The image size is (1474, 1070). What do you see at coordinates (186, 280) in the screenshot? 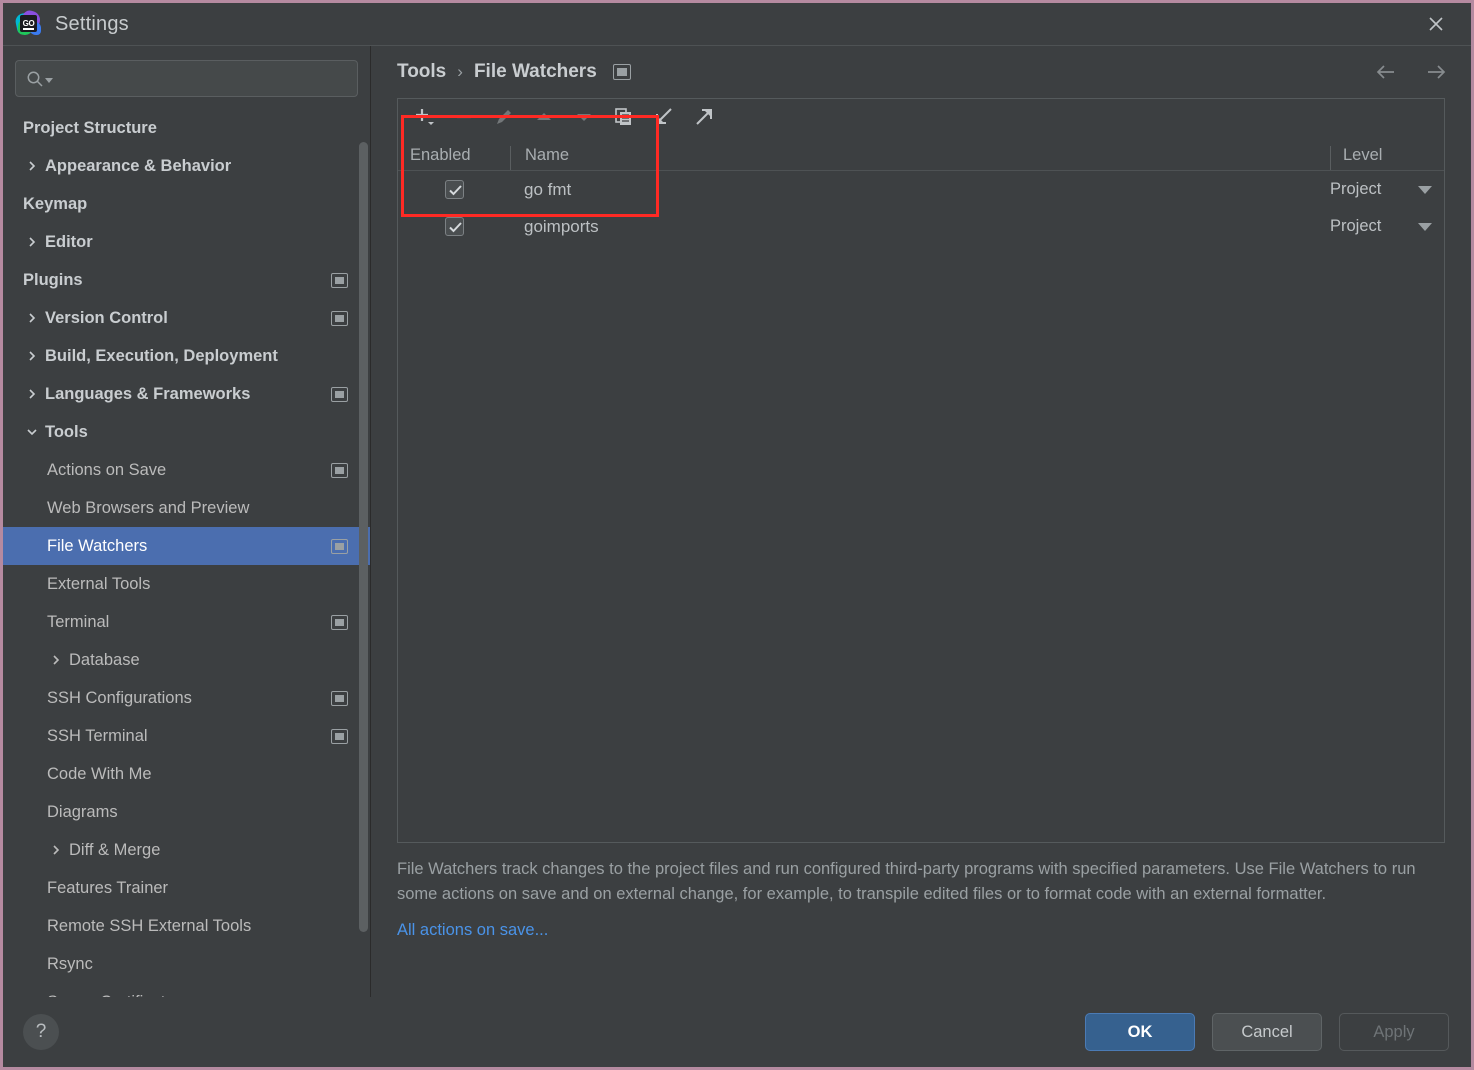
I see `sidebar-item-plugins: Plugins` at bounding box center [186, 280].